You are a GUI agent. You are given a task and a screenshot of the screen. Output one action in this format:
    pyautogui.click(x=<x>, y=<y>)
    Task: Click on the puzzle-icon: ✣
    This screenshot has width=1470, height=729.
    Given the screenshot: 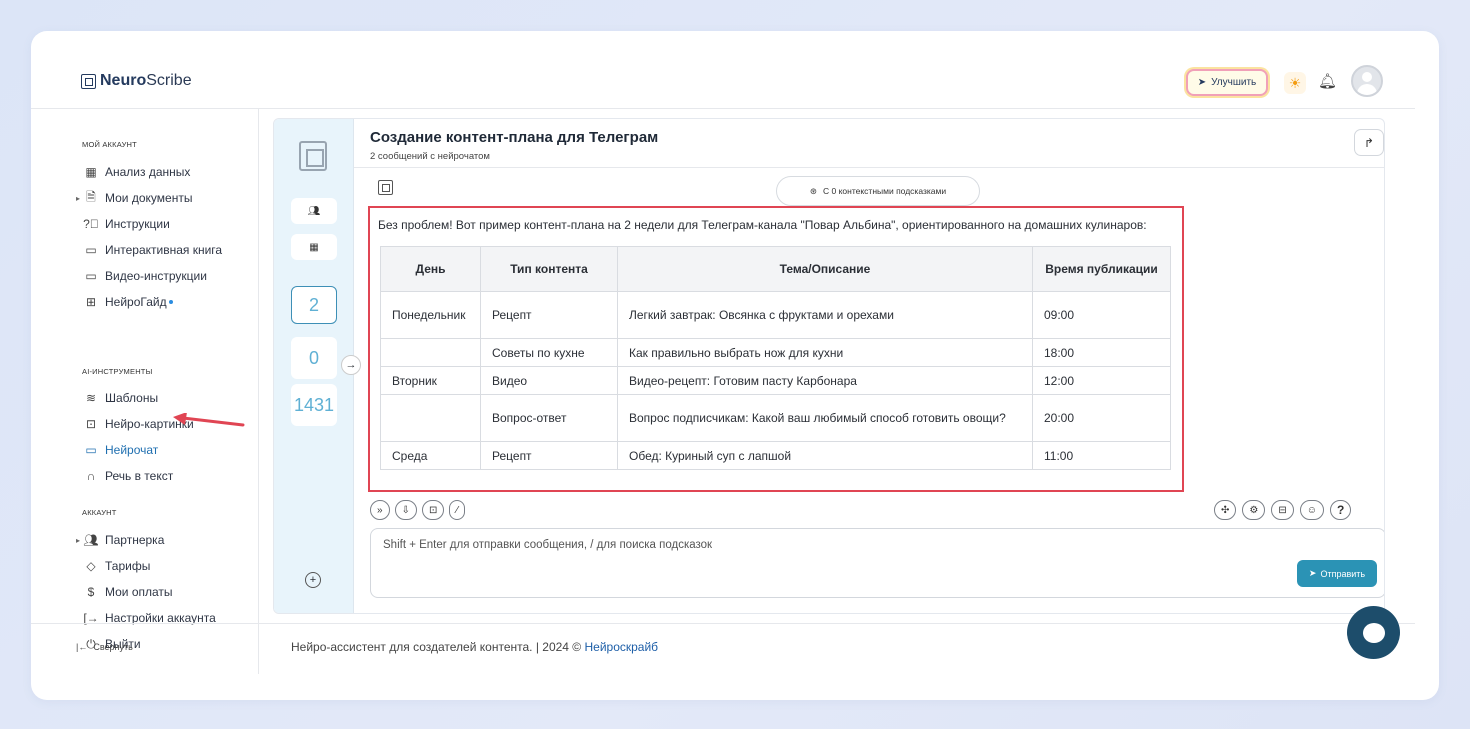 What is the action you would take?
    pyautogui.click(x=1225, y=510)
    